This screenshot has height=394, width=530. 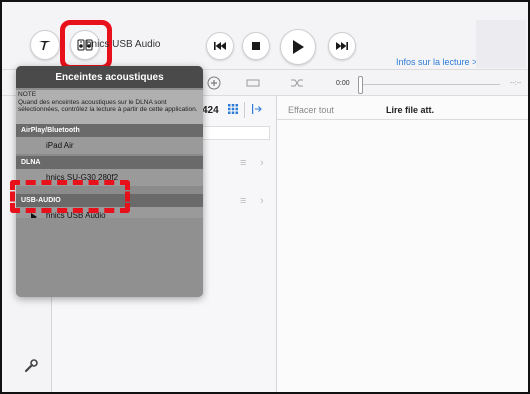 I want to click on playback-info-link: Infos sur la lecture >, so click(x=436, y=62).